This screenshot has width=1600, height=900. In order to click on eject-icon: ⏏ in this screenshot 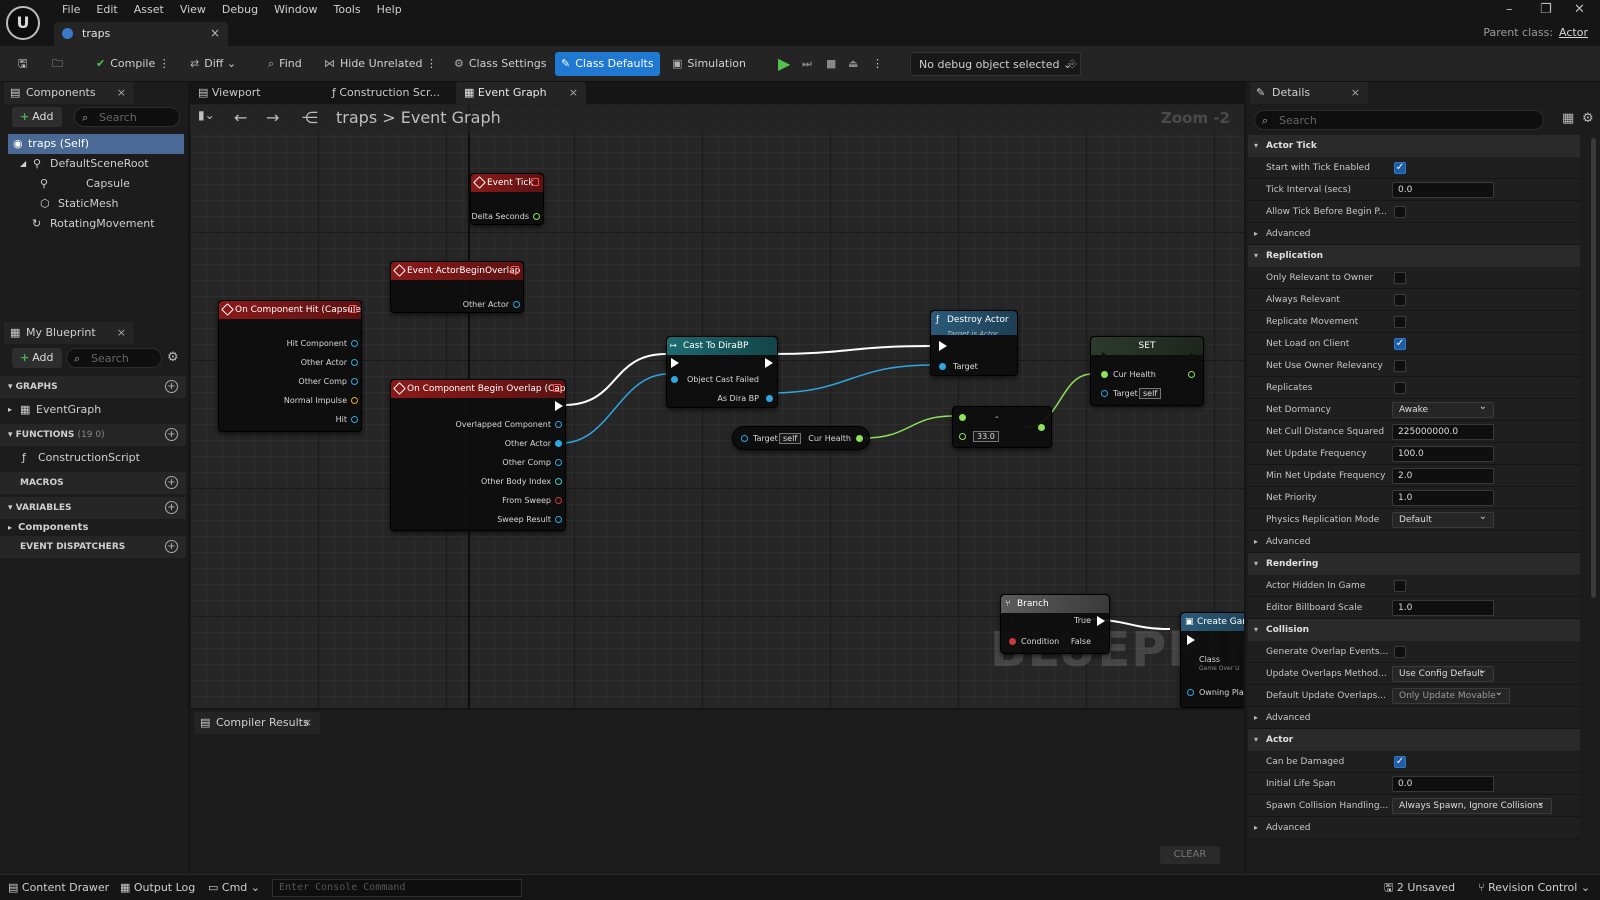, I will do `click(853, 64)`.